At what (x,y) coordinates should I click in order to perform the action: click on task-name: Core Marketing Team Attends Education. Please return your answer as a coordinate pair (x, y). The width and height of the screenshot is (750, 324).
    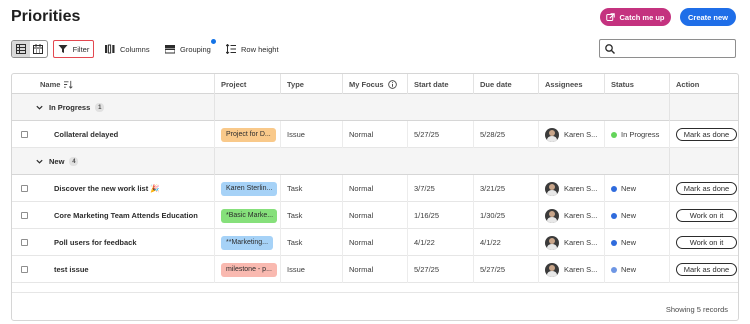
    Looking at the image, I should click on (113, 215).